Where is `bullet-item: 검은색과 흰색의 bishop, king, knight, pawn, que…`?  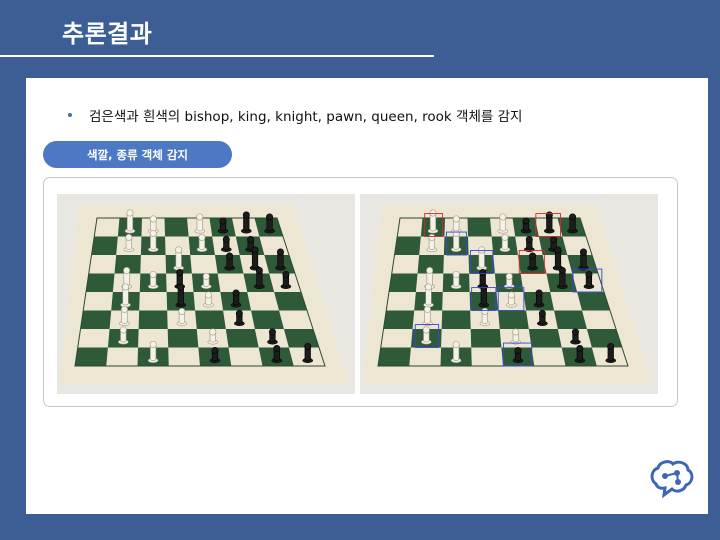
bullet-item: 검은색과 흰색의 bishop, king, knight, pawn, que… is located at coordinates (295, 115).